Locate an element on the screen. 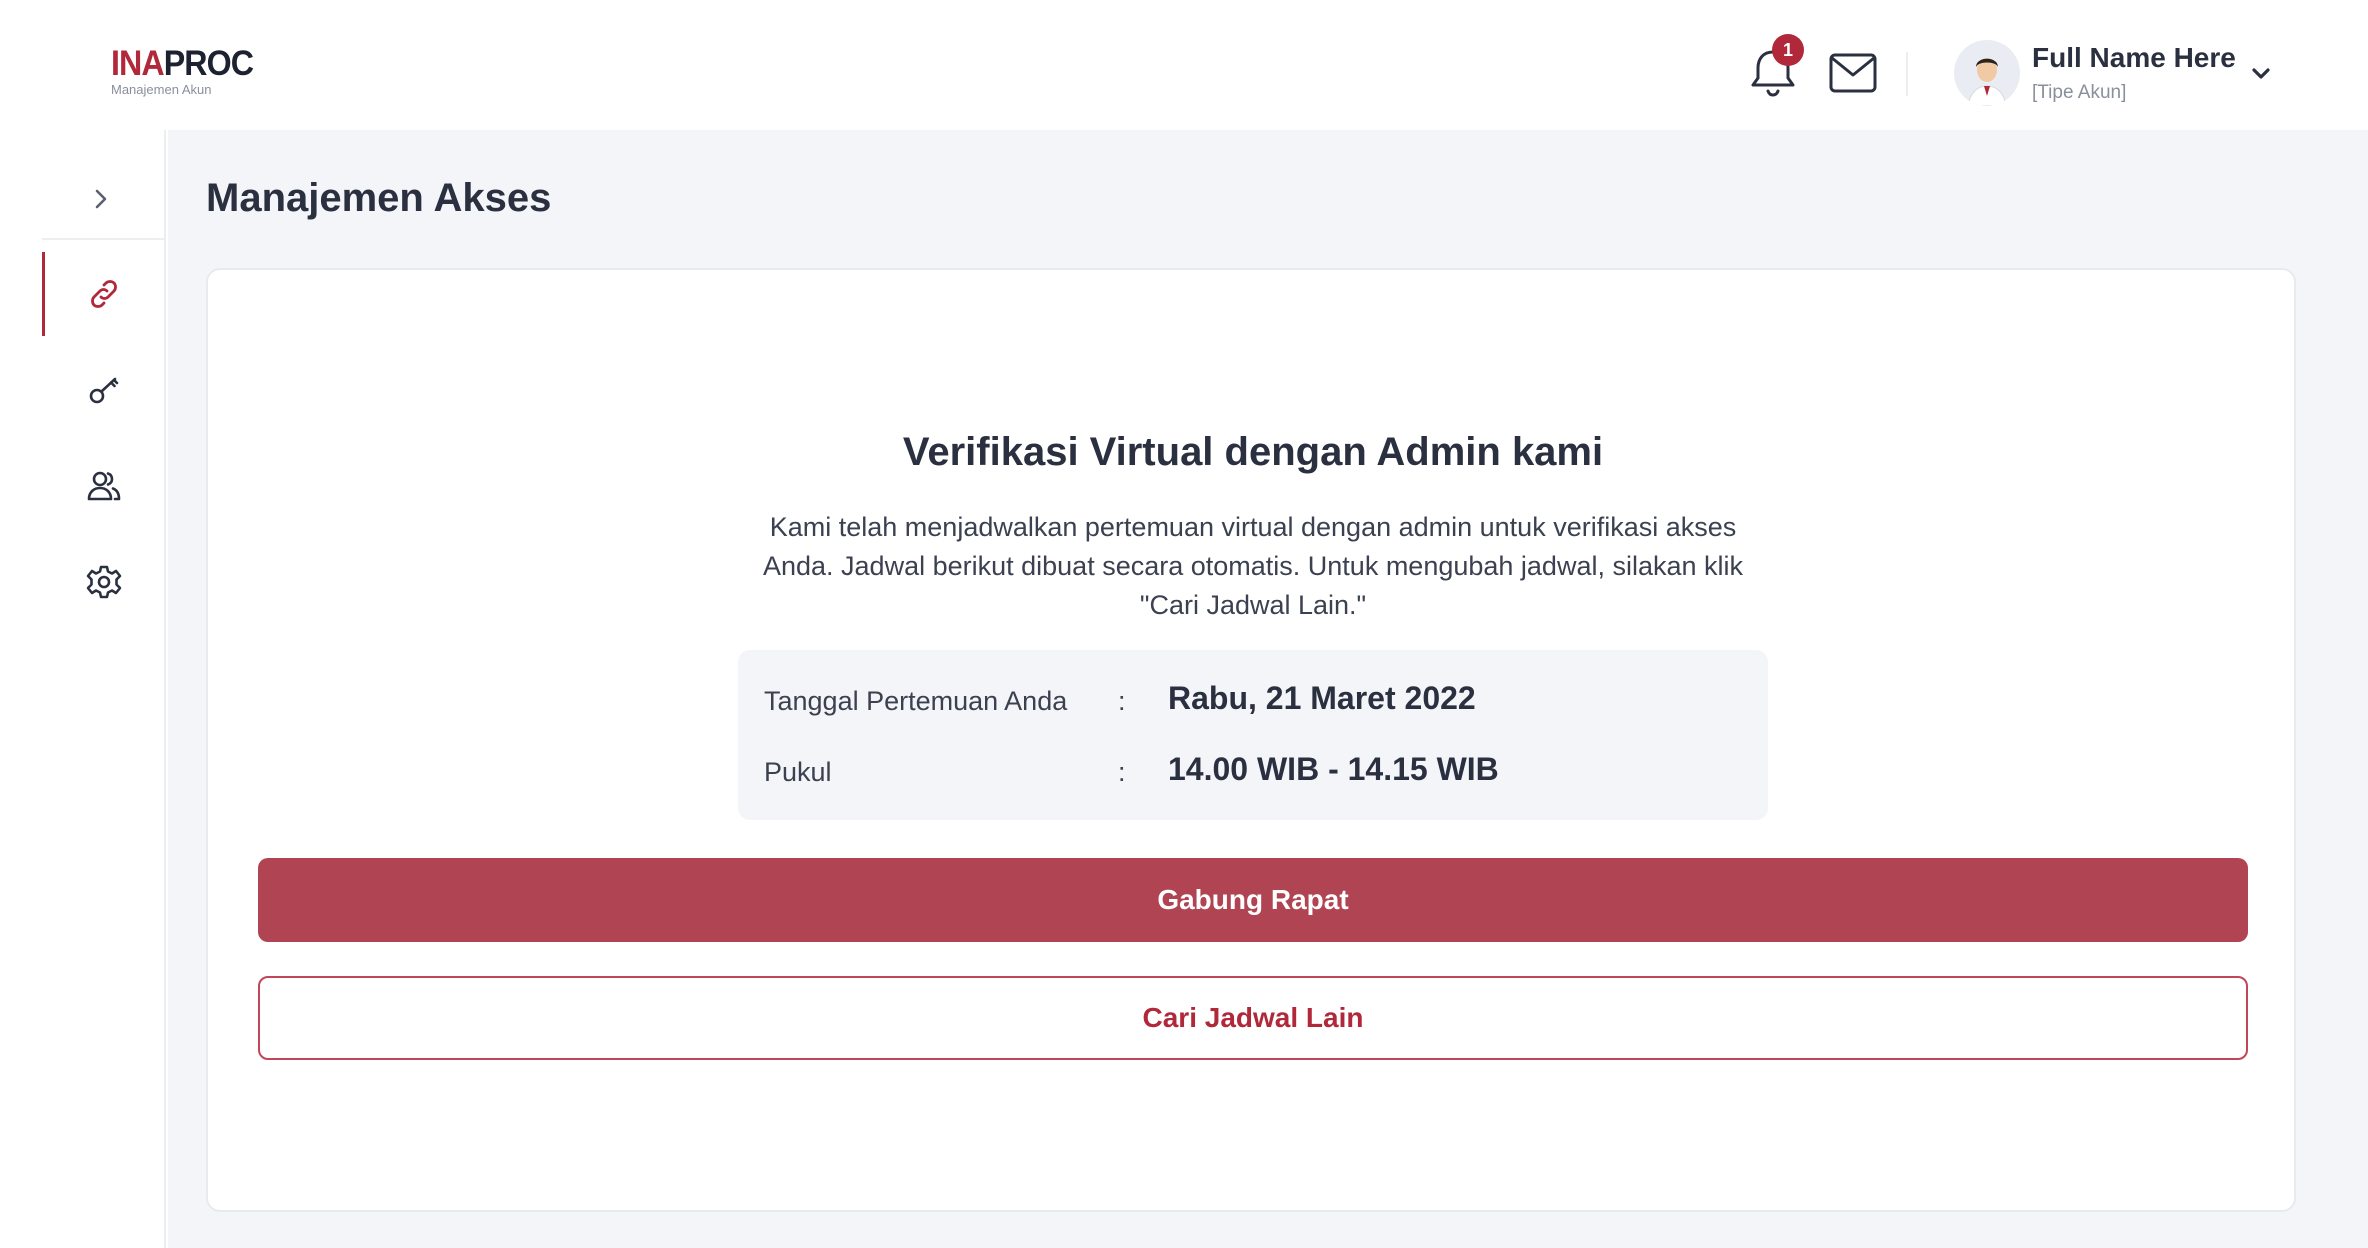 This screenshot has height=1248, width=2368. logo-subtitle: Manajemen Akun is located at coordinates (161, 89).